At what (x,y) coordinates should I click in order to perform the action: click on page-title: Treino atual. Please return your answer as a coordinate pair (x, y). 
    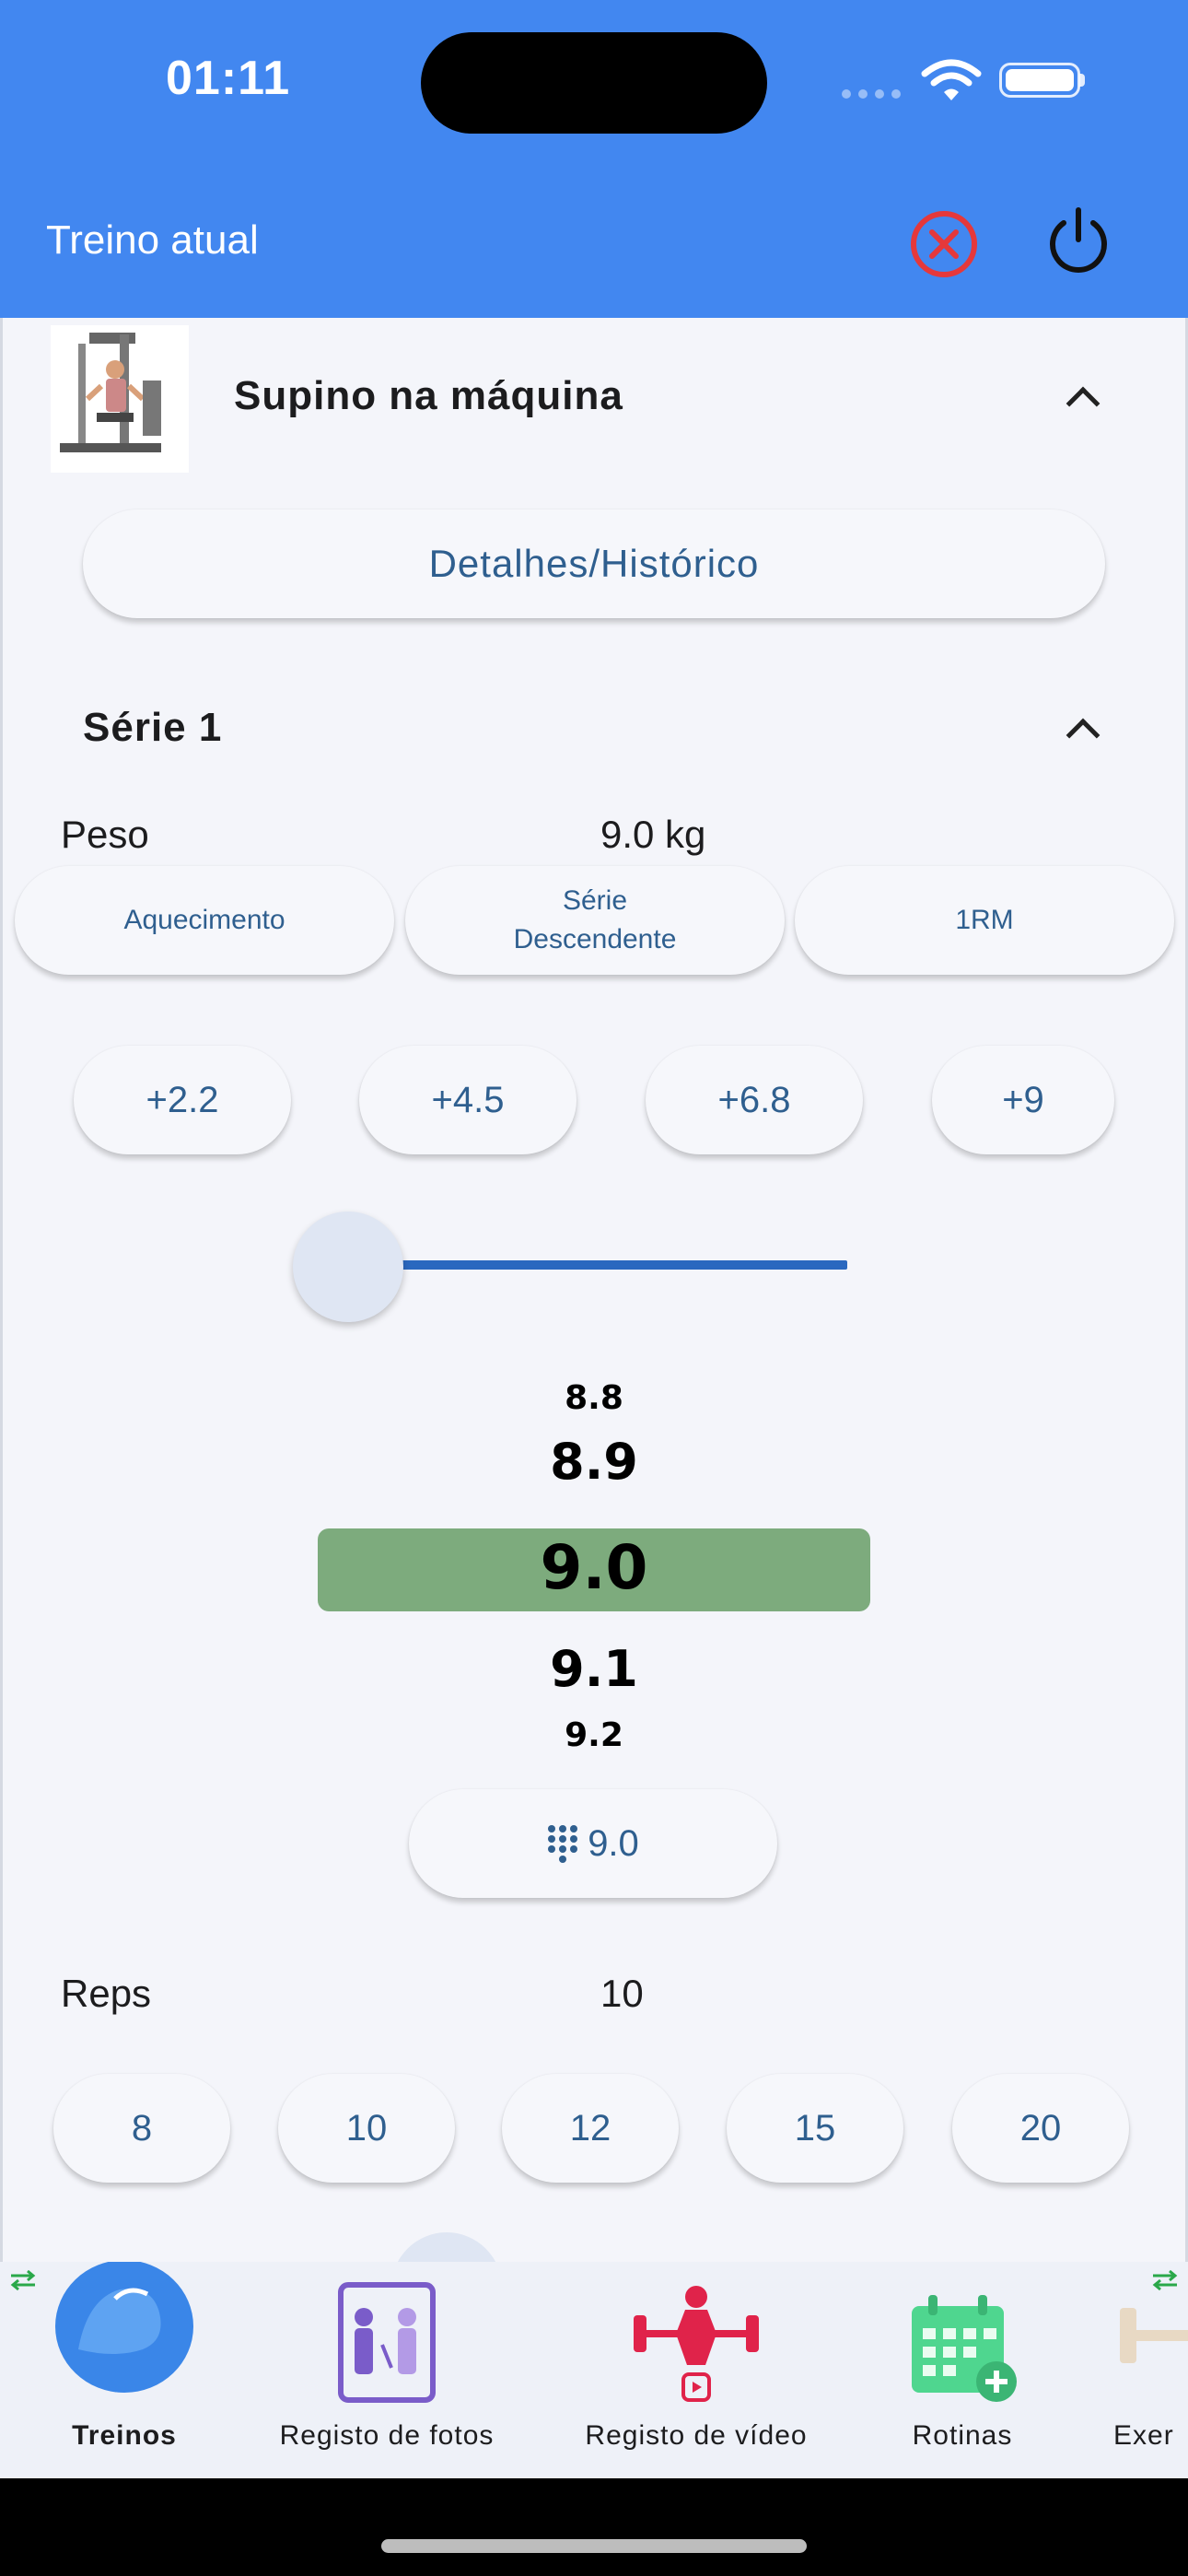
    Looking at the image, I should click on (152, 240).